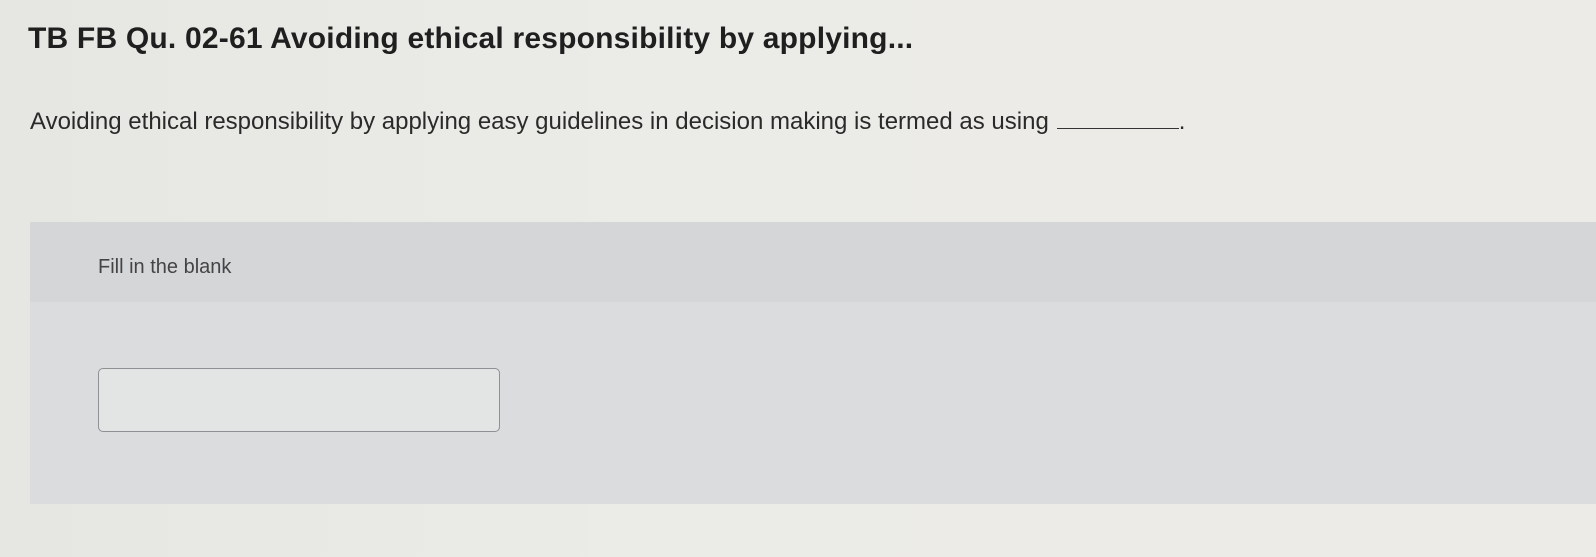  What do you see at coordinates (1182, 121) in the screenshot?
I see `question-period: .` at bounding box center [1182, 121].